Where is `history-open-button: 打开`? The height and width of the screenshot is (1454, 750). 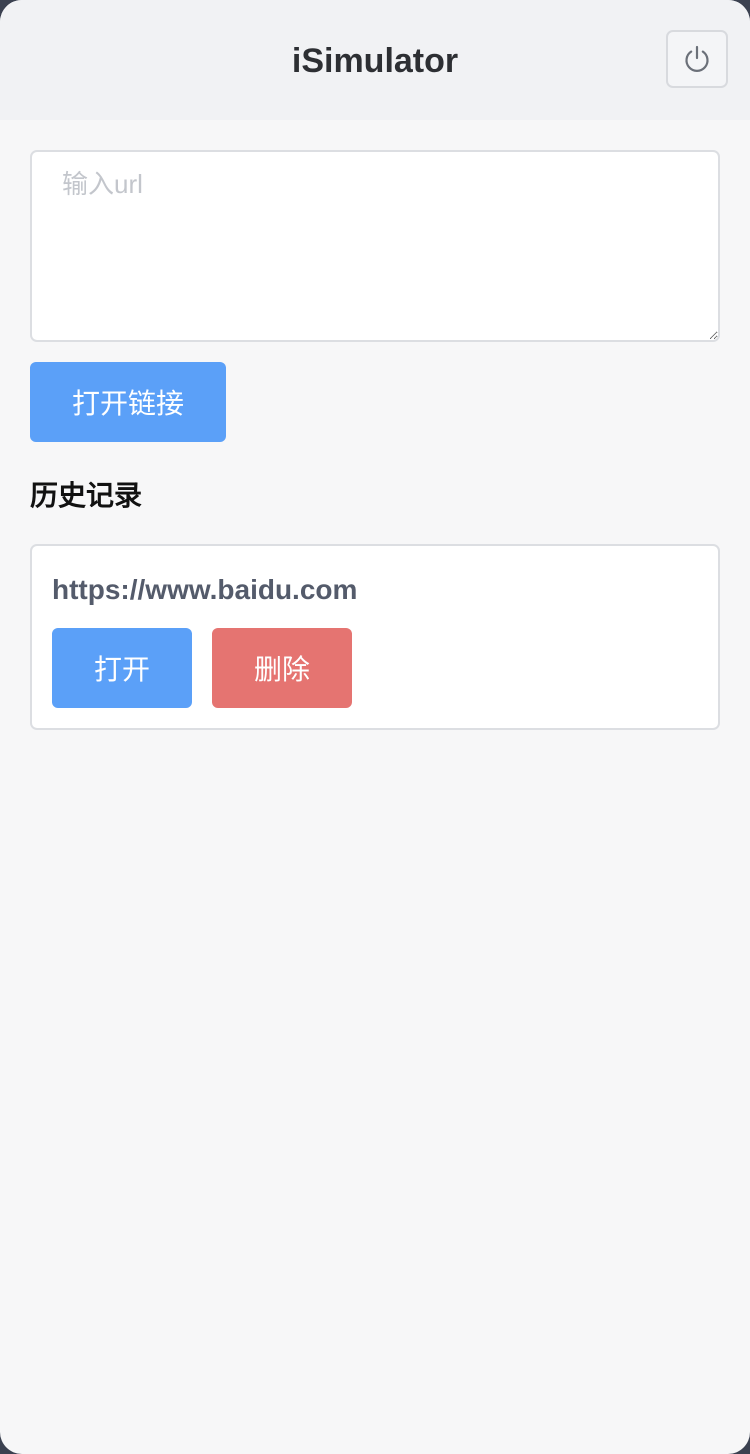 history-open-button: 打开 is located at coordinates (122, 668).